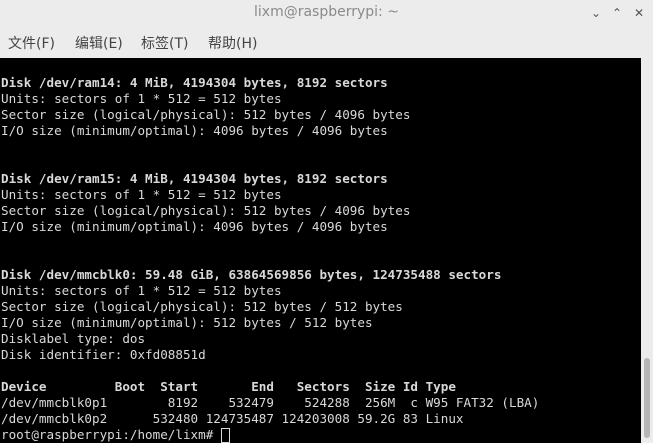  I want to click on terminal-line: Disk identifier: 0xfd08851d, so click(103, 354).